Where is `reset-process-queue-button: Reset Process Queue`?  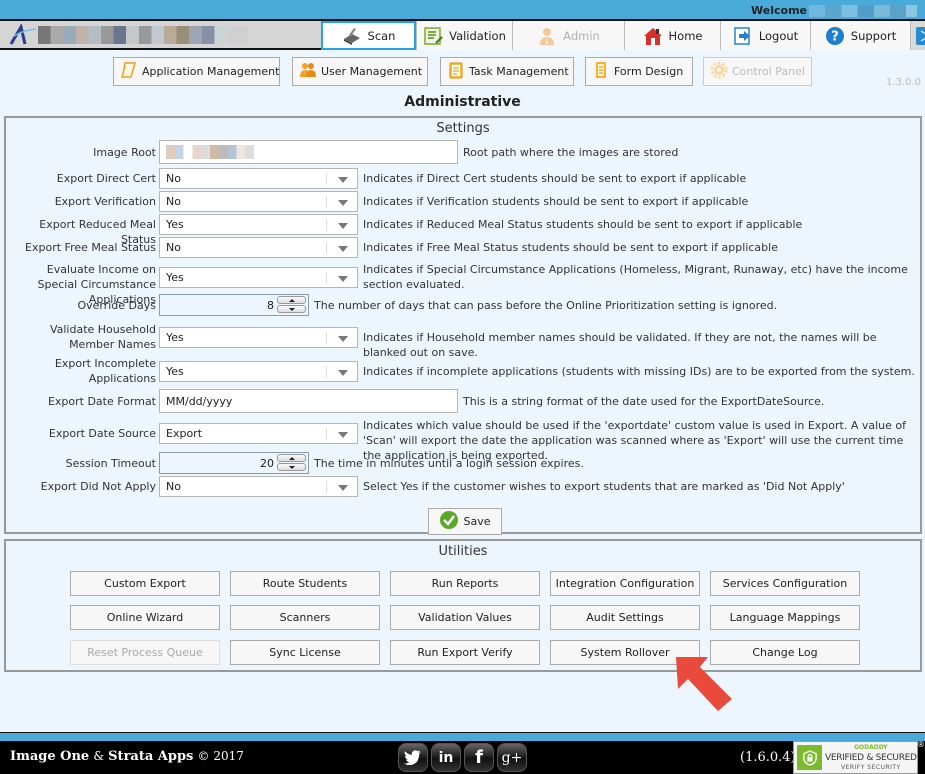 reset-process-queue-button: Reset Process Queue is located at coordinates (145, 652).